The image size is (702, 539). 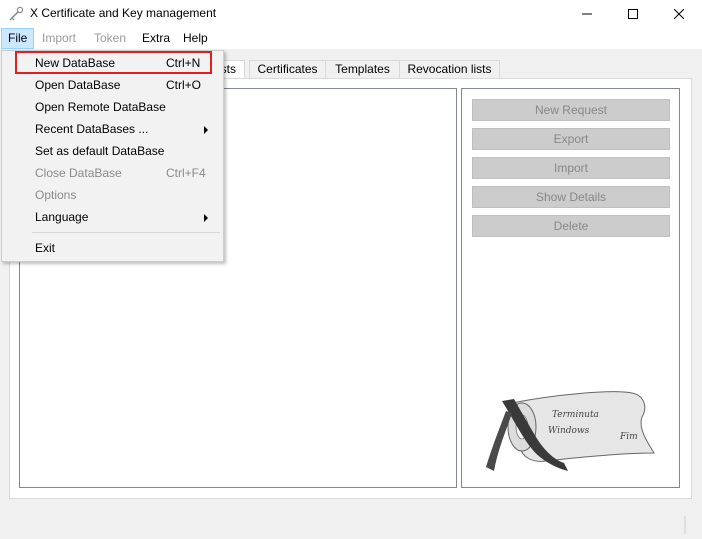 What do you see at coordinates (287, 69) in the screenshot?
I see `tab-certificates: Certificates` at bounding box center [287, 69].